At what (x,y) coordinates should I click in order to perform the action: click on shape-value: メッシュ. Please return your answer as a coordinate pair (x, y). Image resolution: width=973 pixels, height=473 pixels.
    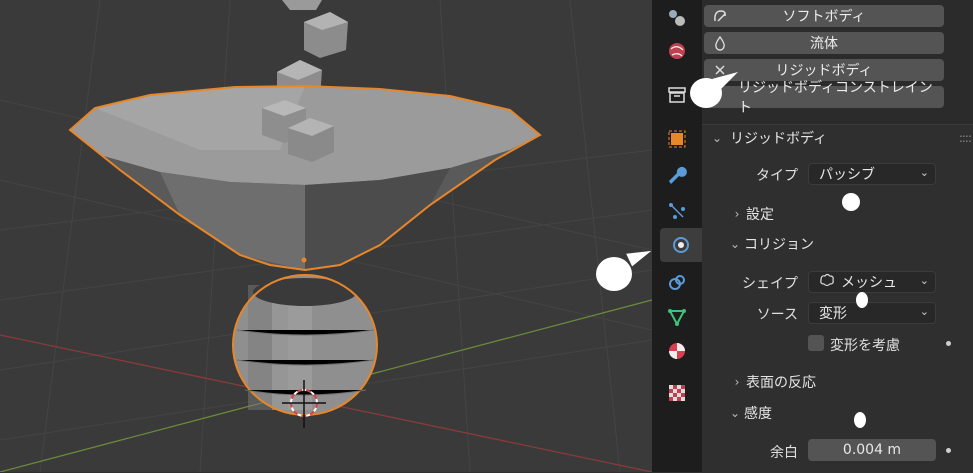
    Looking at the image, I should click on (869, 283).